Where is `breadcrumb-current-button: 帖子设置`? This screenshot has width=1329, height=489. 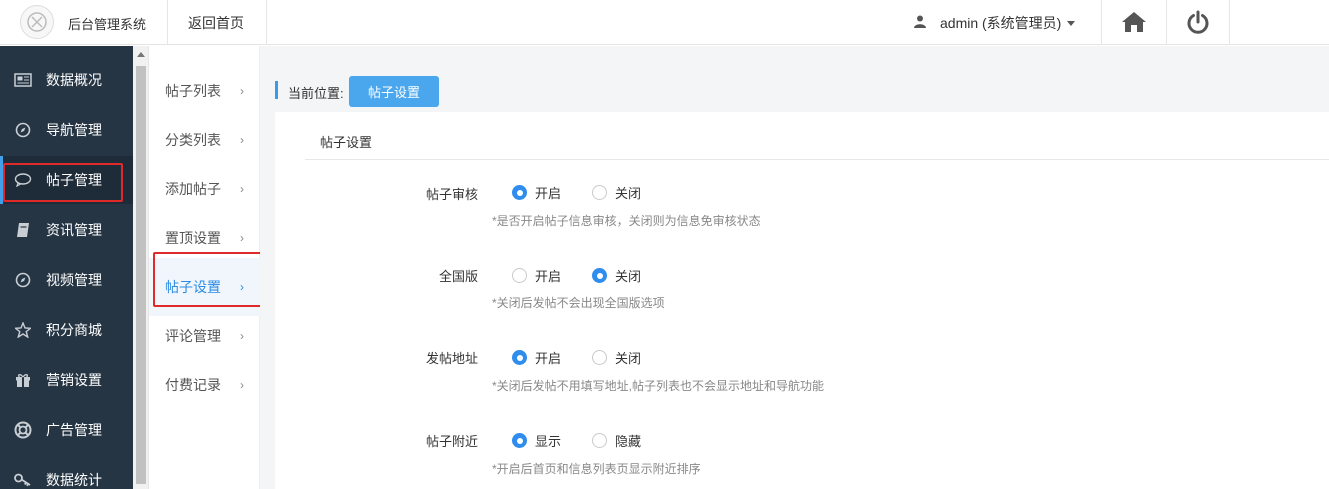 breadcrumb-current-button: 帖子设置 is located at coordinates (394, 91).